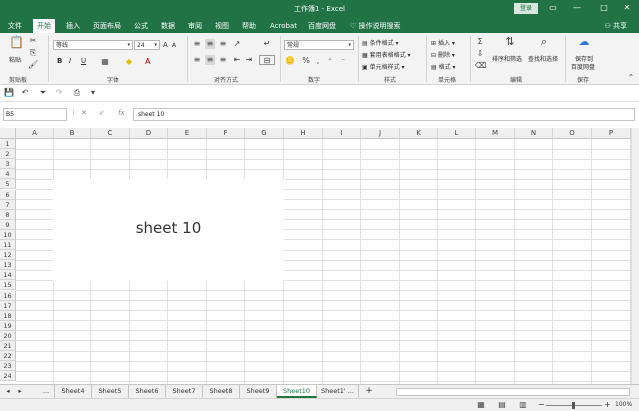 The width and height of the screenshot is (639, 411). I want to click on sheet-tab-sheet7: Sheet7, so click(184, 391).